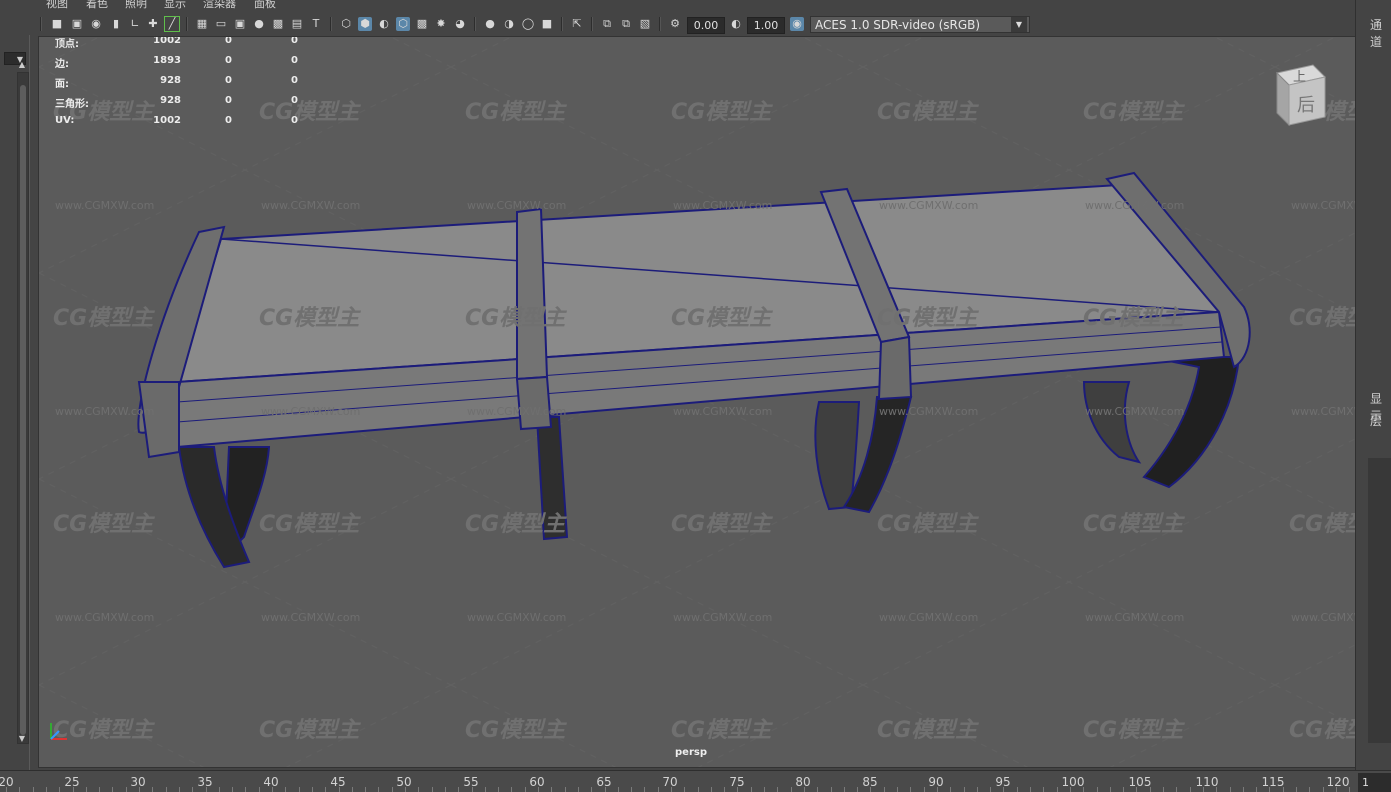  What do you see at coordinates (1376, 420) in the screenshot?
I see `layer-tab: 层` at bounding box center [1376, 420].